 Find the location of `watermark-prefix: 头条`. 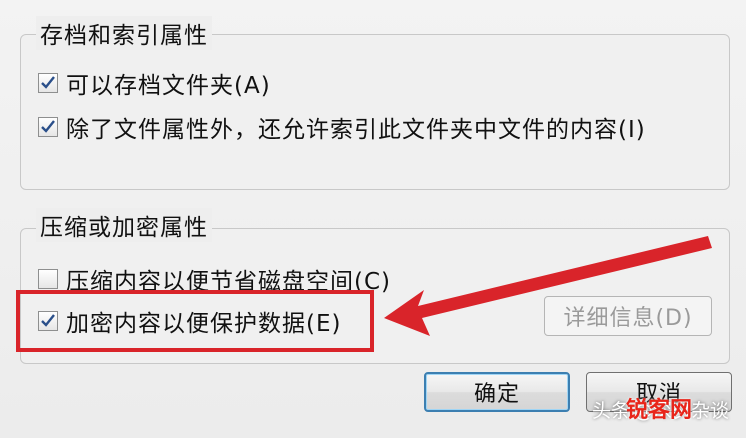

watermark-prefix: 头条 is located at coordinates (611, 411).